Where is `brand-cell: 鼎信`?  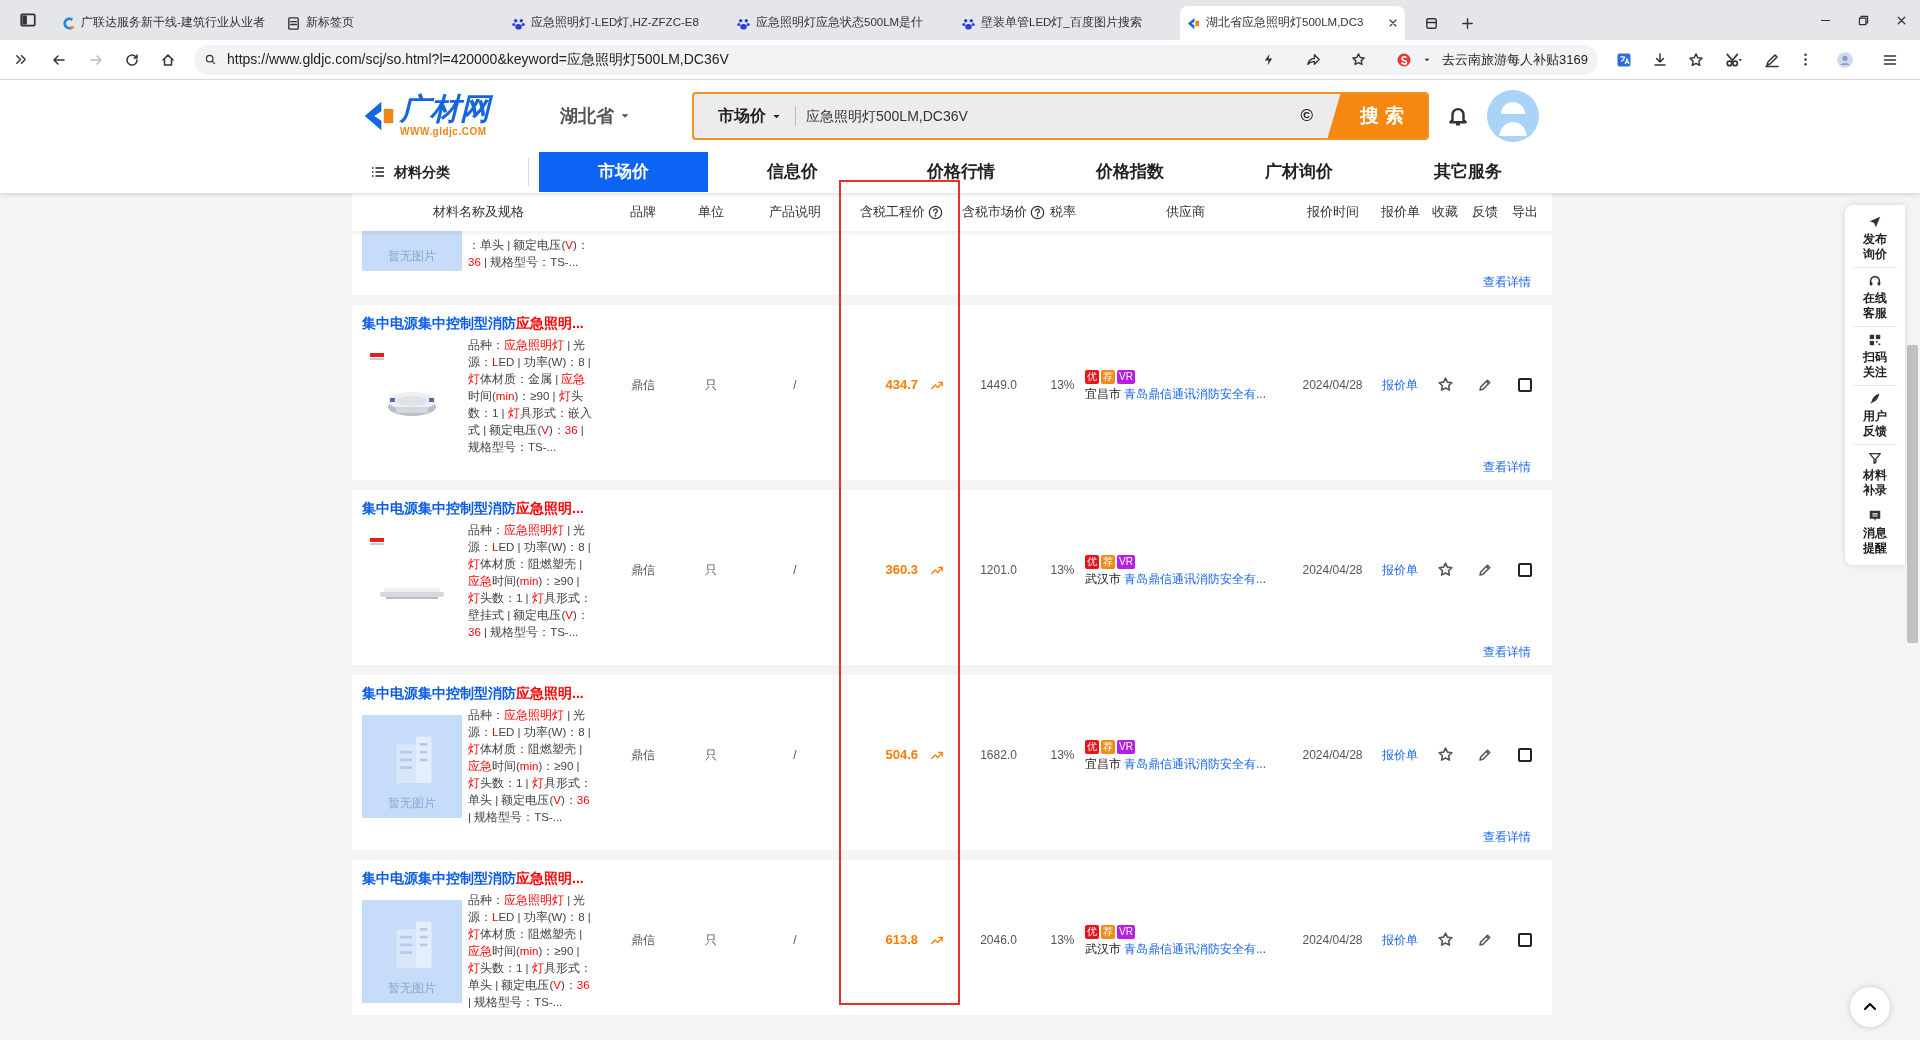 brand-cell: 鼎信 is located at coordinates (643, 754).